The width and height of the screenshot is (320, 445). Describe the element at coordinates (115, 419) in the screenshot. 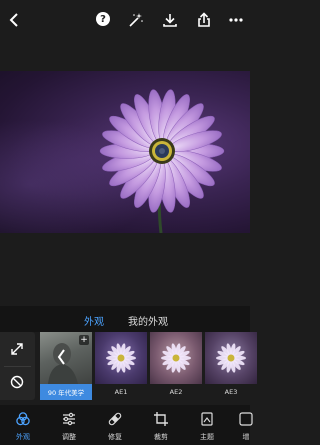

I see `bandage-icon` at that location.